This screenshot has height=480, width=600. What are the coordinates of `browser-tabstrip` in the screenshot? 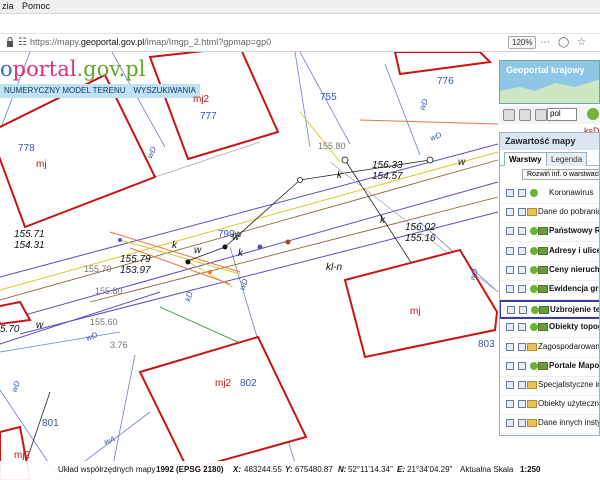 It's located at (300, 24).